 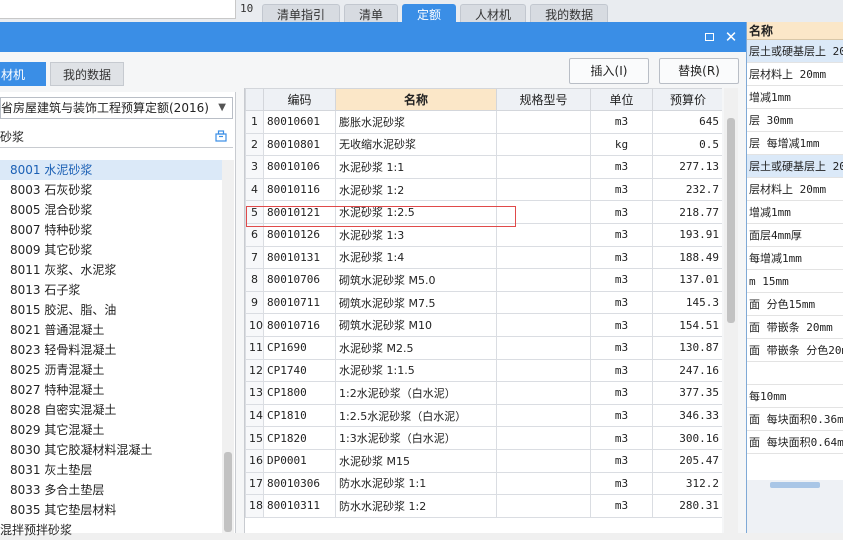 I want to click on tree-item: 8021 普通混凝土, so click(x=111, y=330).